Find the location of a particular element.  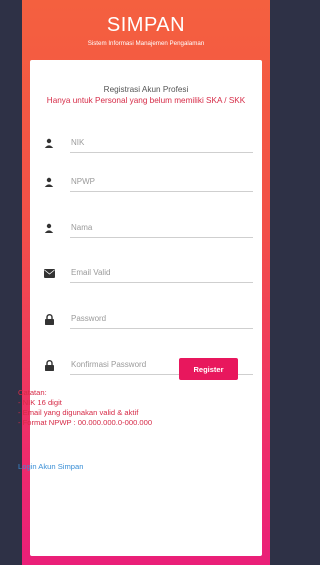

nik-field-row is located at coordinates (145, 143).